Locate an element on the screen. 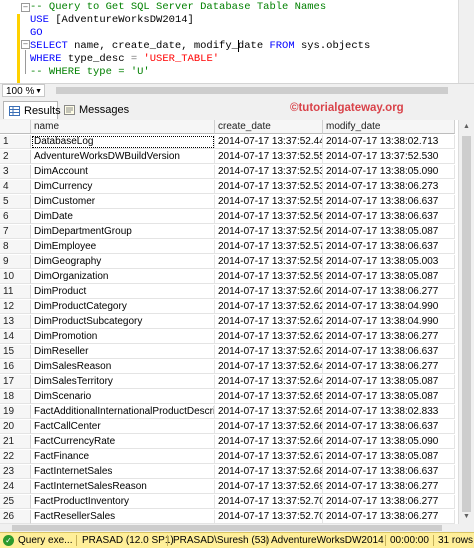 The width and height of the screenshot is (474, 548). row-number: 19 is located at coordinates (15, 412).